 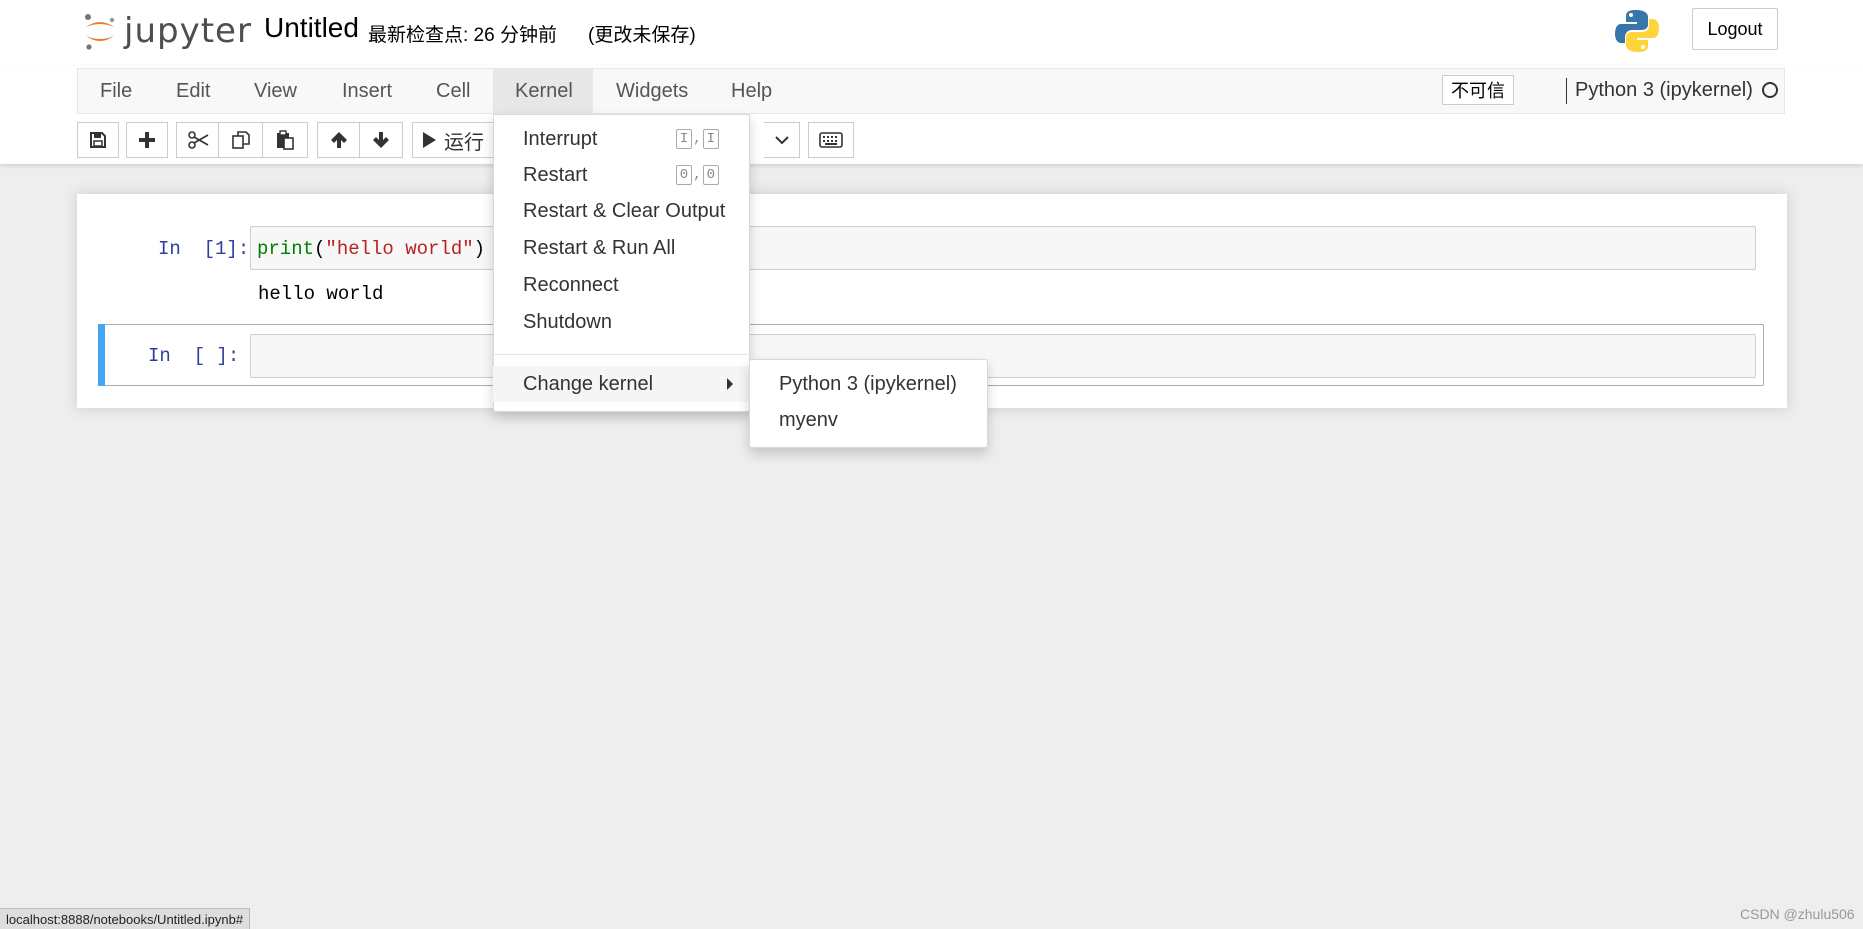 What do you see at coordinates (479, 249) in the screenshot?
I see `code-paren-close: )` at bounding box center [479, 249].